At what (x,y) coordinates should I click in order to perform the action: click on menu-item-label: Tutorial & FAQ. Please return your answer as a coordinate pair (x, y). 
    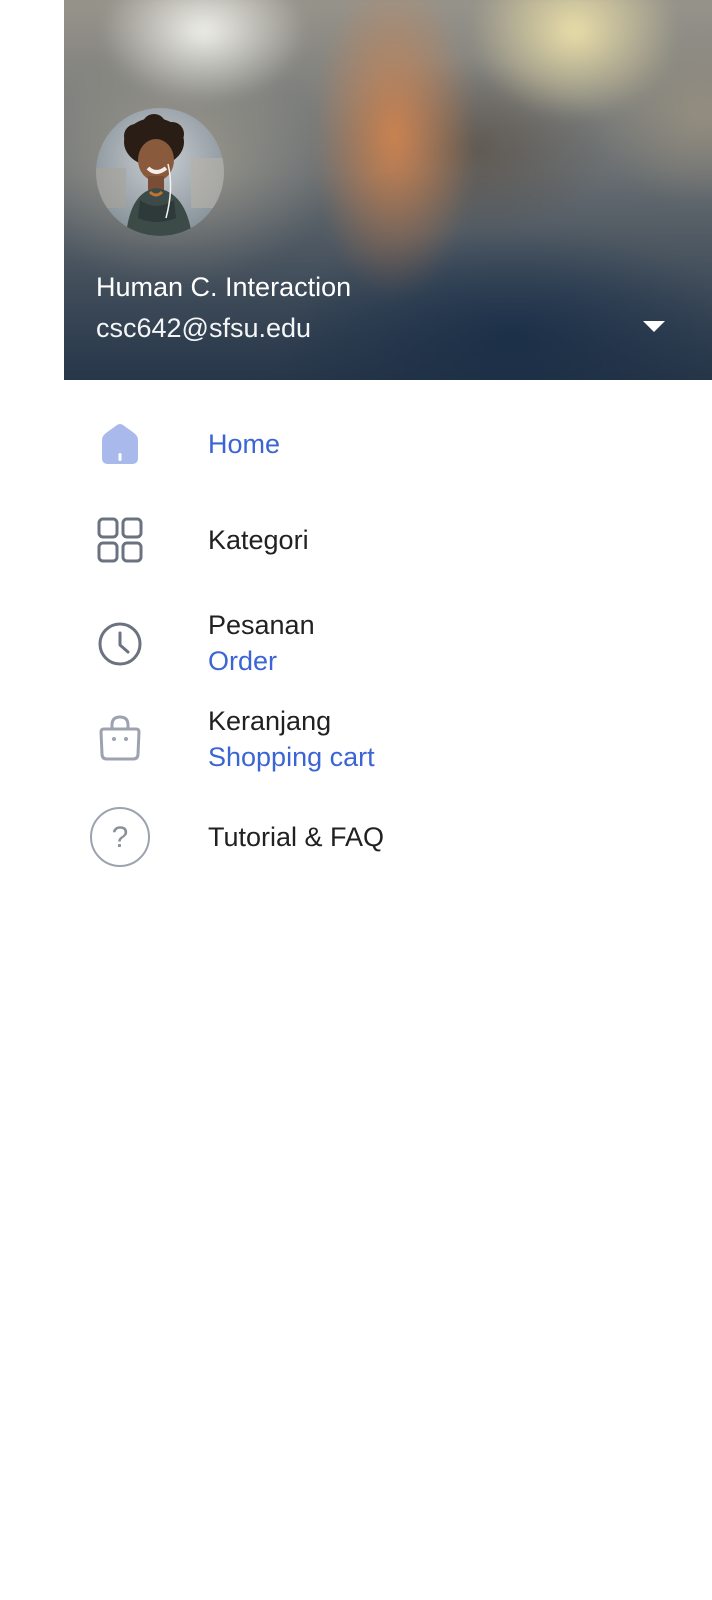
    Looking at the image, I should click on (296, 837).